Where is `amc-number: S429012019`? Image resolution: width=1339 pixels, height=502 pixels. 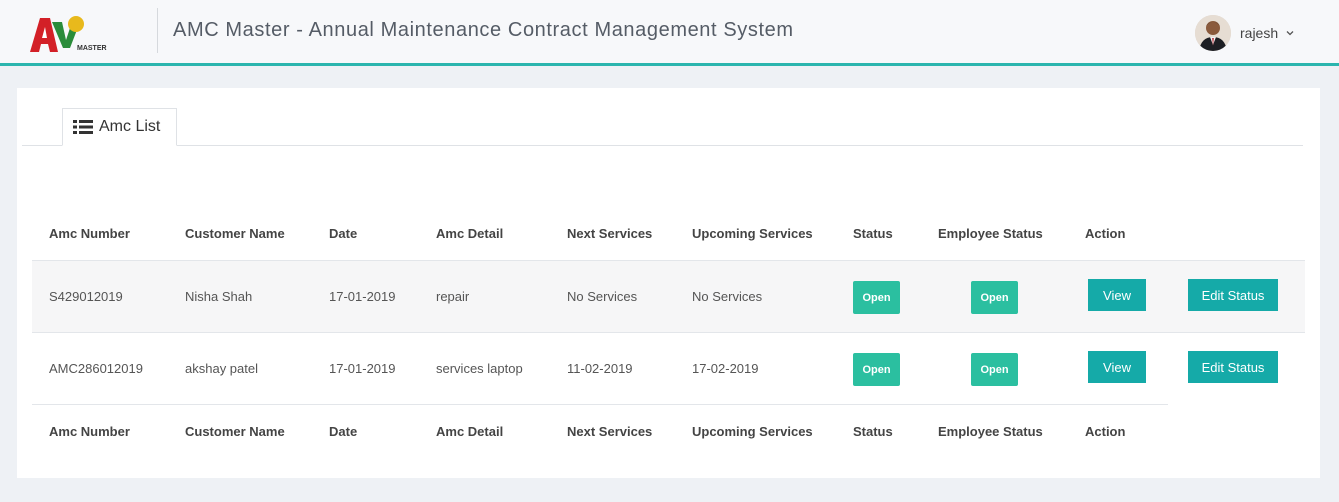
amc-number: S429012019 is located at coordinates (86, 296).